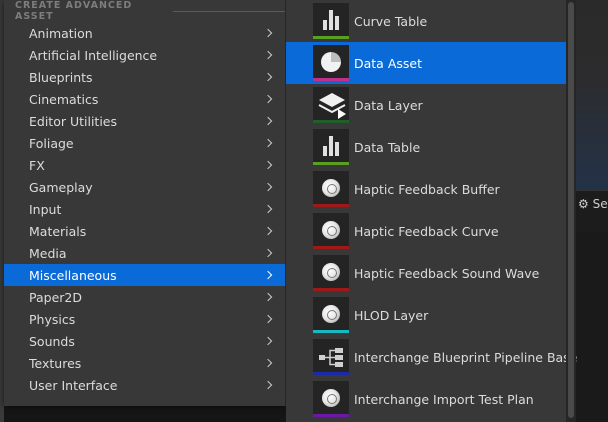  I want to click on asset-item-interchange-import-test-plan: Interchange Import Test Plan, so click(426, 399).